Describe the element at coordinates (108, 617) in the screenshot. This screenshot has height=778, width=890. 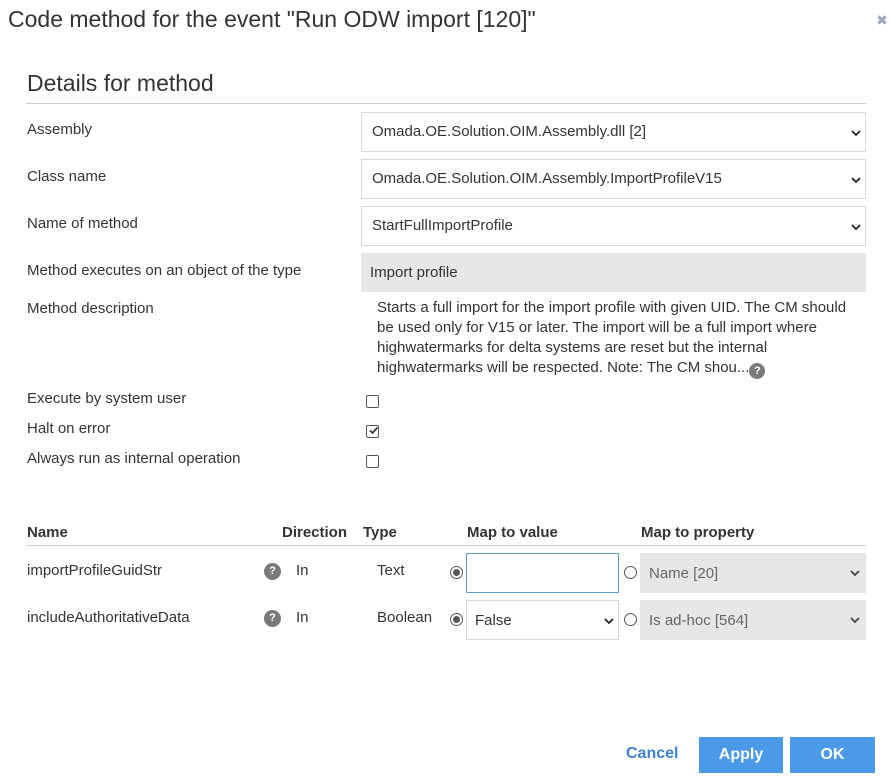
I see `param-name: includeAuthoritativeData` at that location.